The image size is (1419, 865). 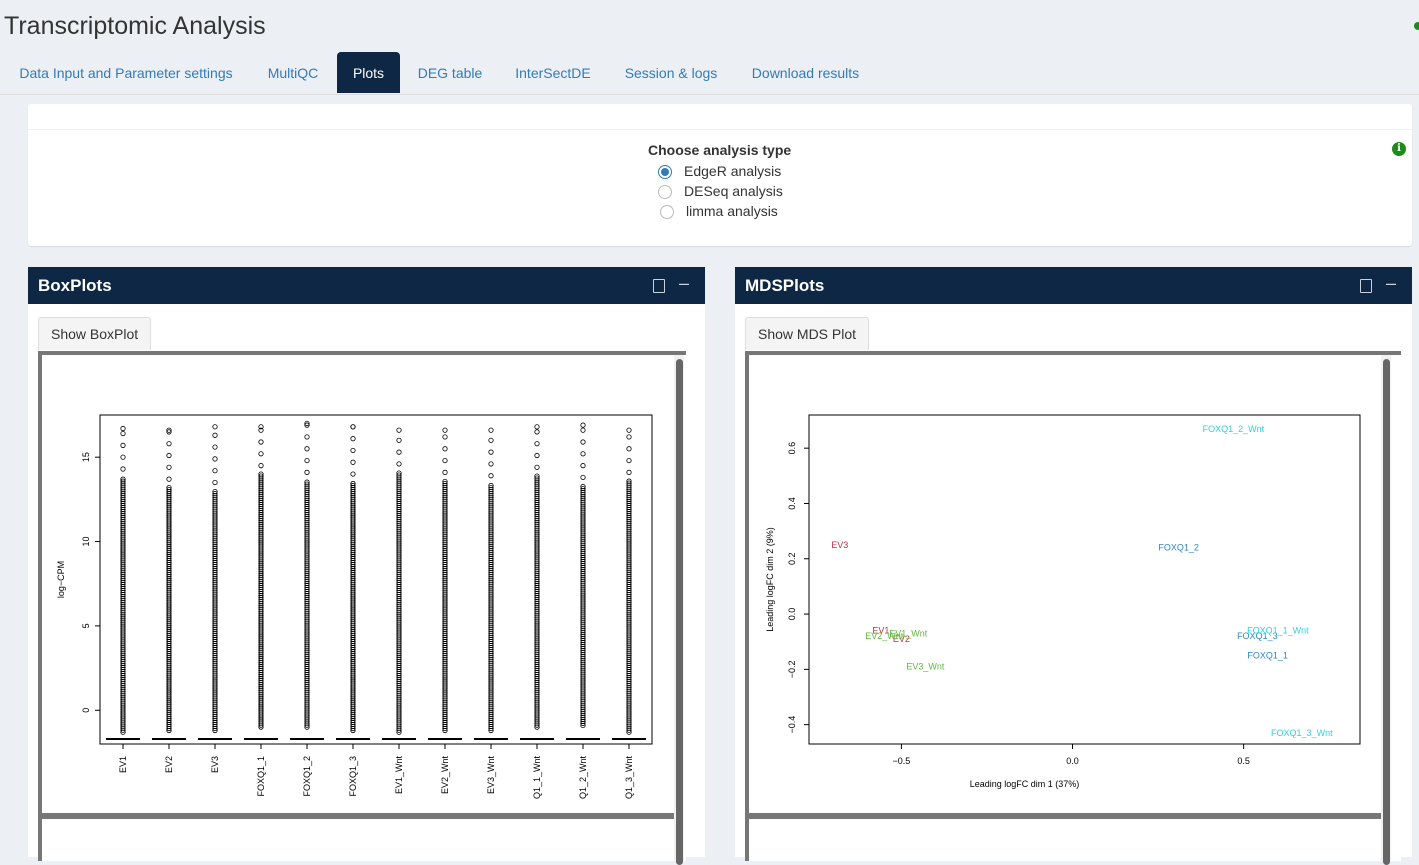 I want to click on x-tick-label: EV1_Wnt, so click(x=399, y=775).